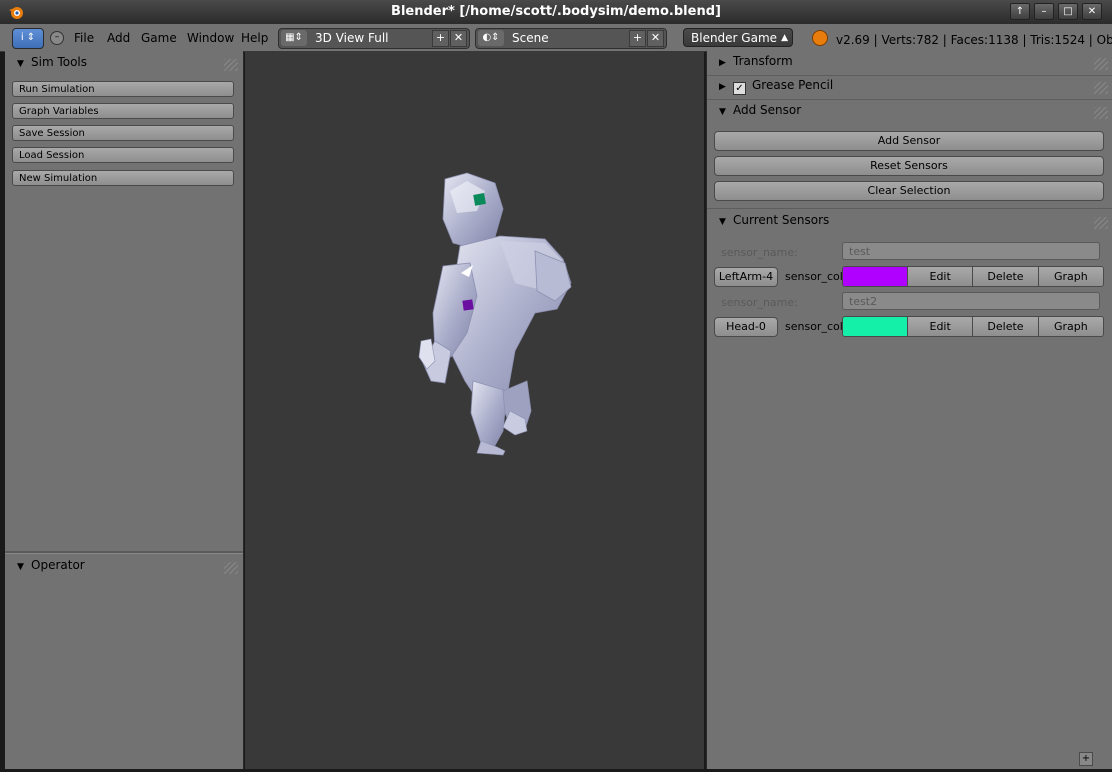 The width and height of the screenshot is (1112, 772). Describe the element at coordinates (746, 277) in the screenshot. I see `sensor-part-button: LeftArm-4` at that location.